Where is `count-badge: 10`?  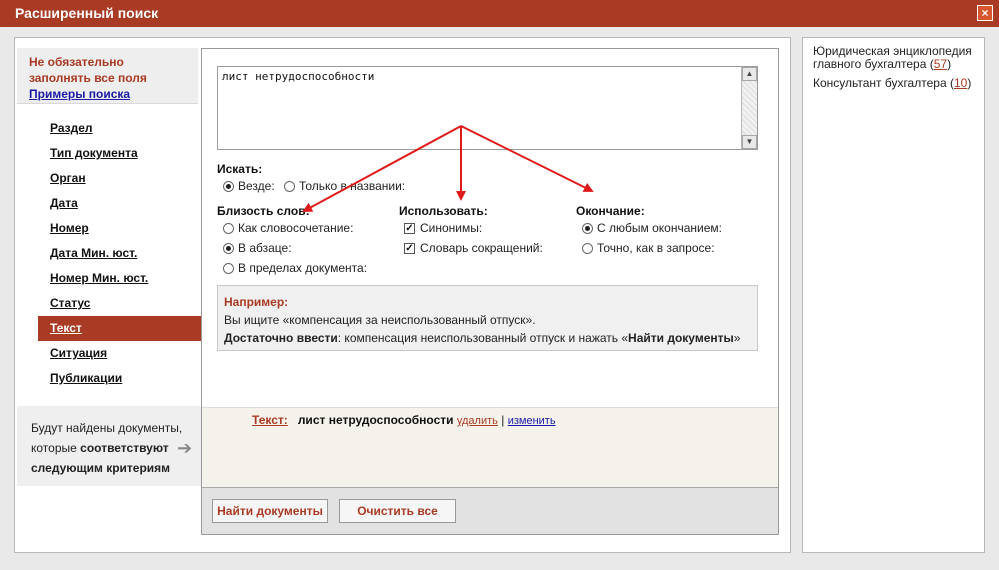 count-badge: 10 is located at coordinates (960, 83).